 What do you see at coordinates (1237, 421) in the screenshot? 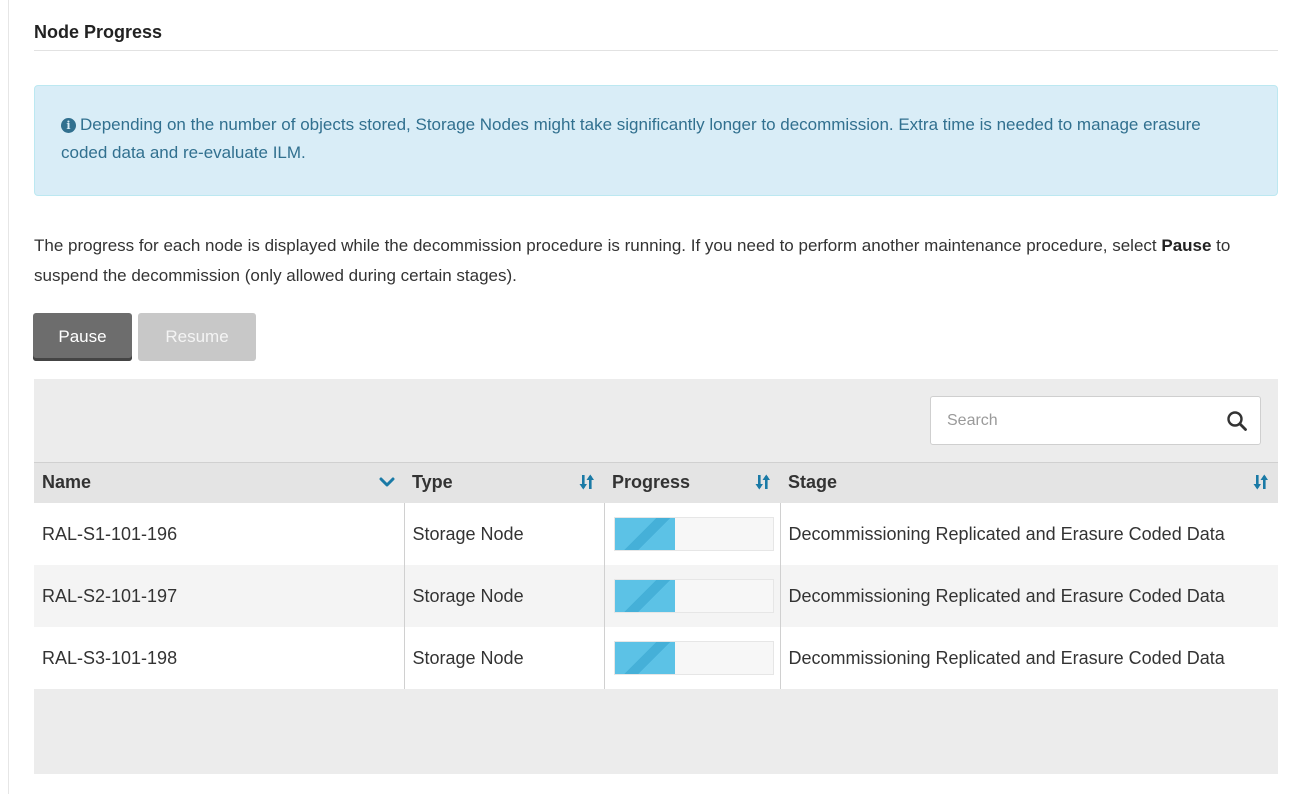
I see `search-icon` at bounding box center [1237, 421].